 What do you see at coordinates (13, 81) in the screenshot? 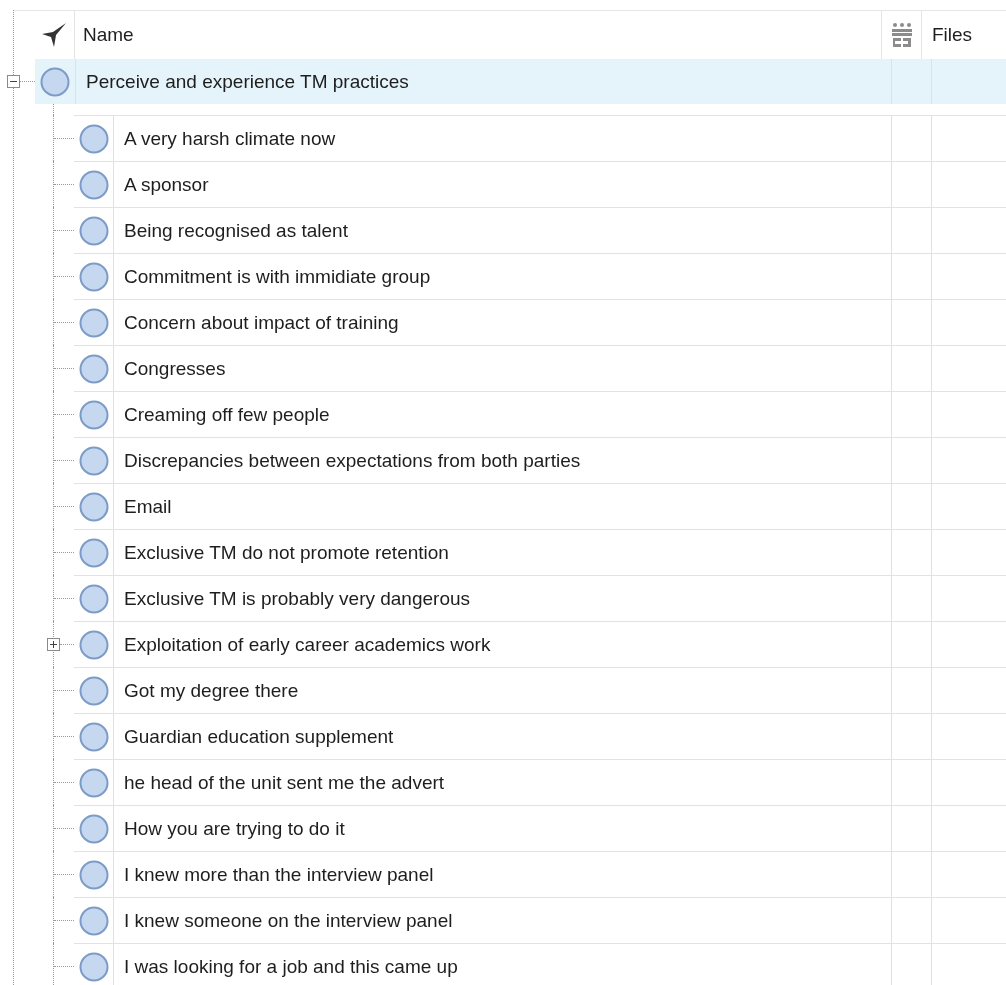
I see `collapse-toggle` at bounding box center [13, 81].